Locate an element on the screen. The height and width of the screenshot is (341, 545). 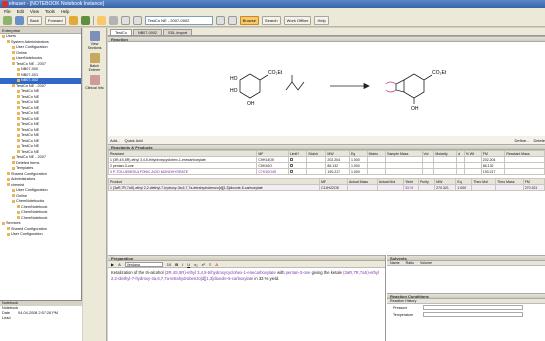
menu-tools: Tools is located at coordinates (50, 11).